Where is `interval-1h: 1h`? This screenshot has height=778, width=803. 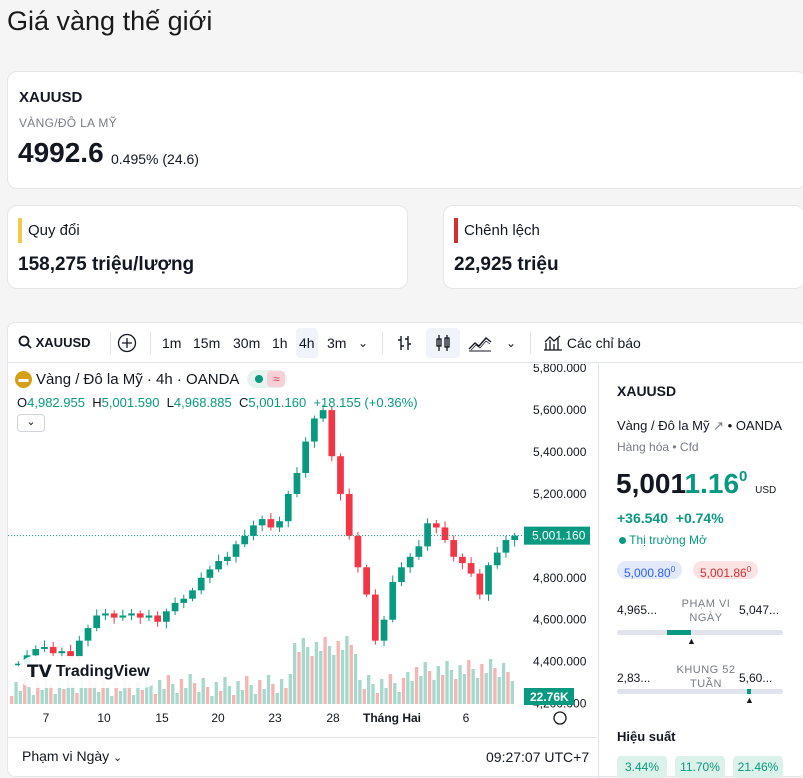 interval-1h: 1h is located at coordinates (280, 343).